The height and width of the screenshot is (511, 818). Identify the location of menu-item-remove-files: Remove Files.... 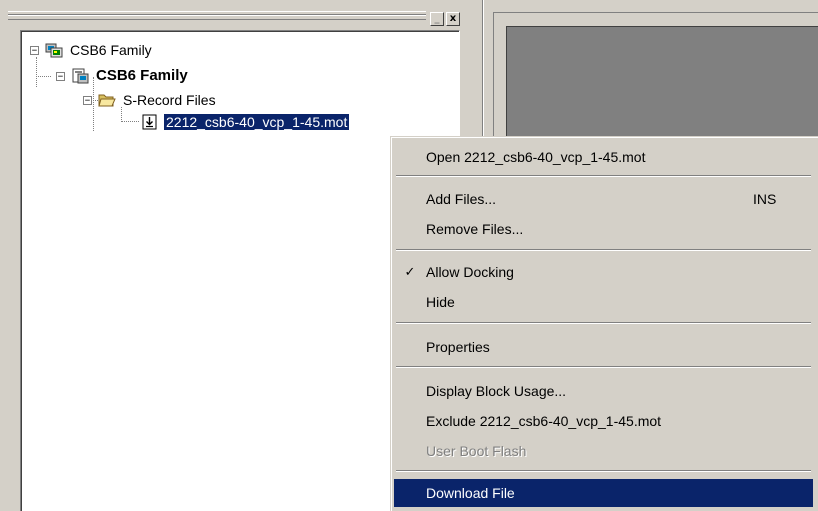
(603, 229).